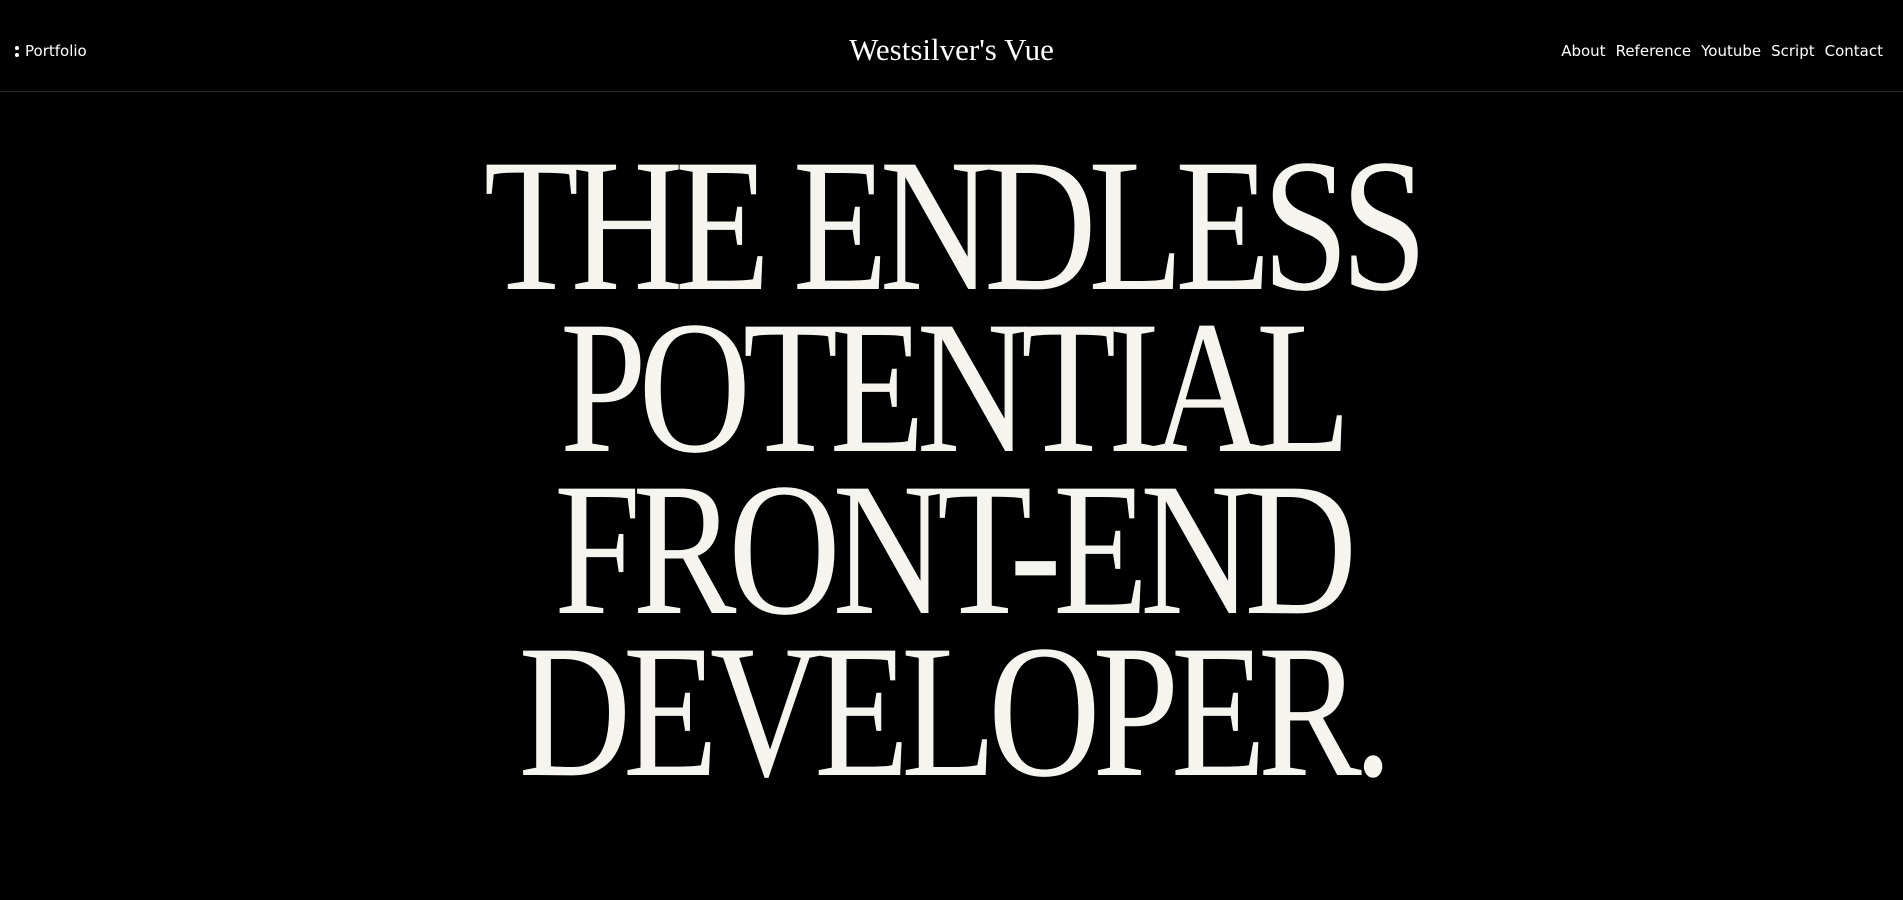 The image size is (1903, 900). Describe the element at coordinates (1793, 51) in the screenshot. I see `nav-script: Script` at that location.